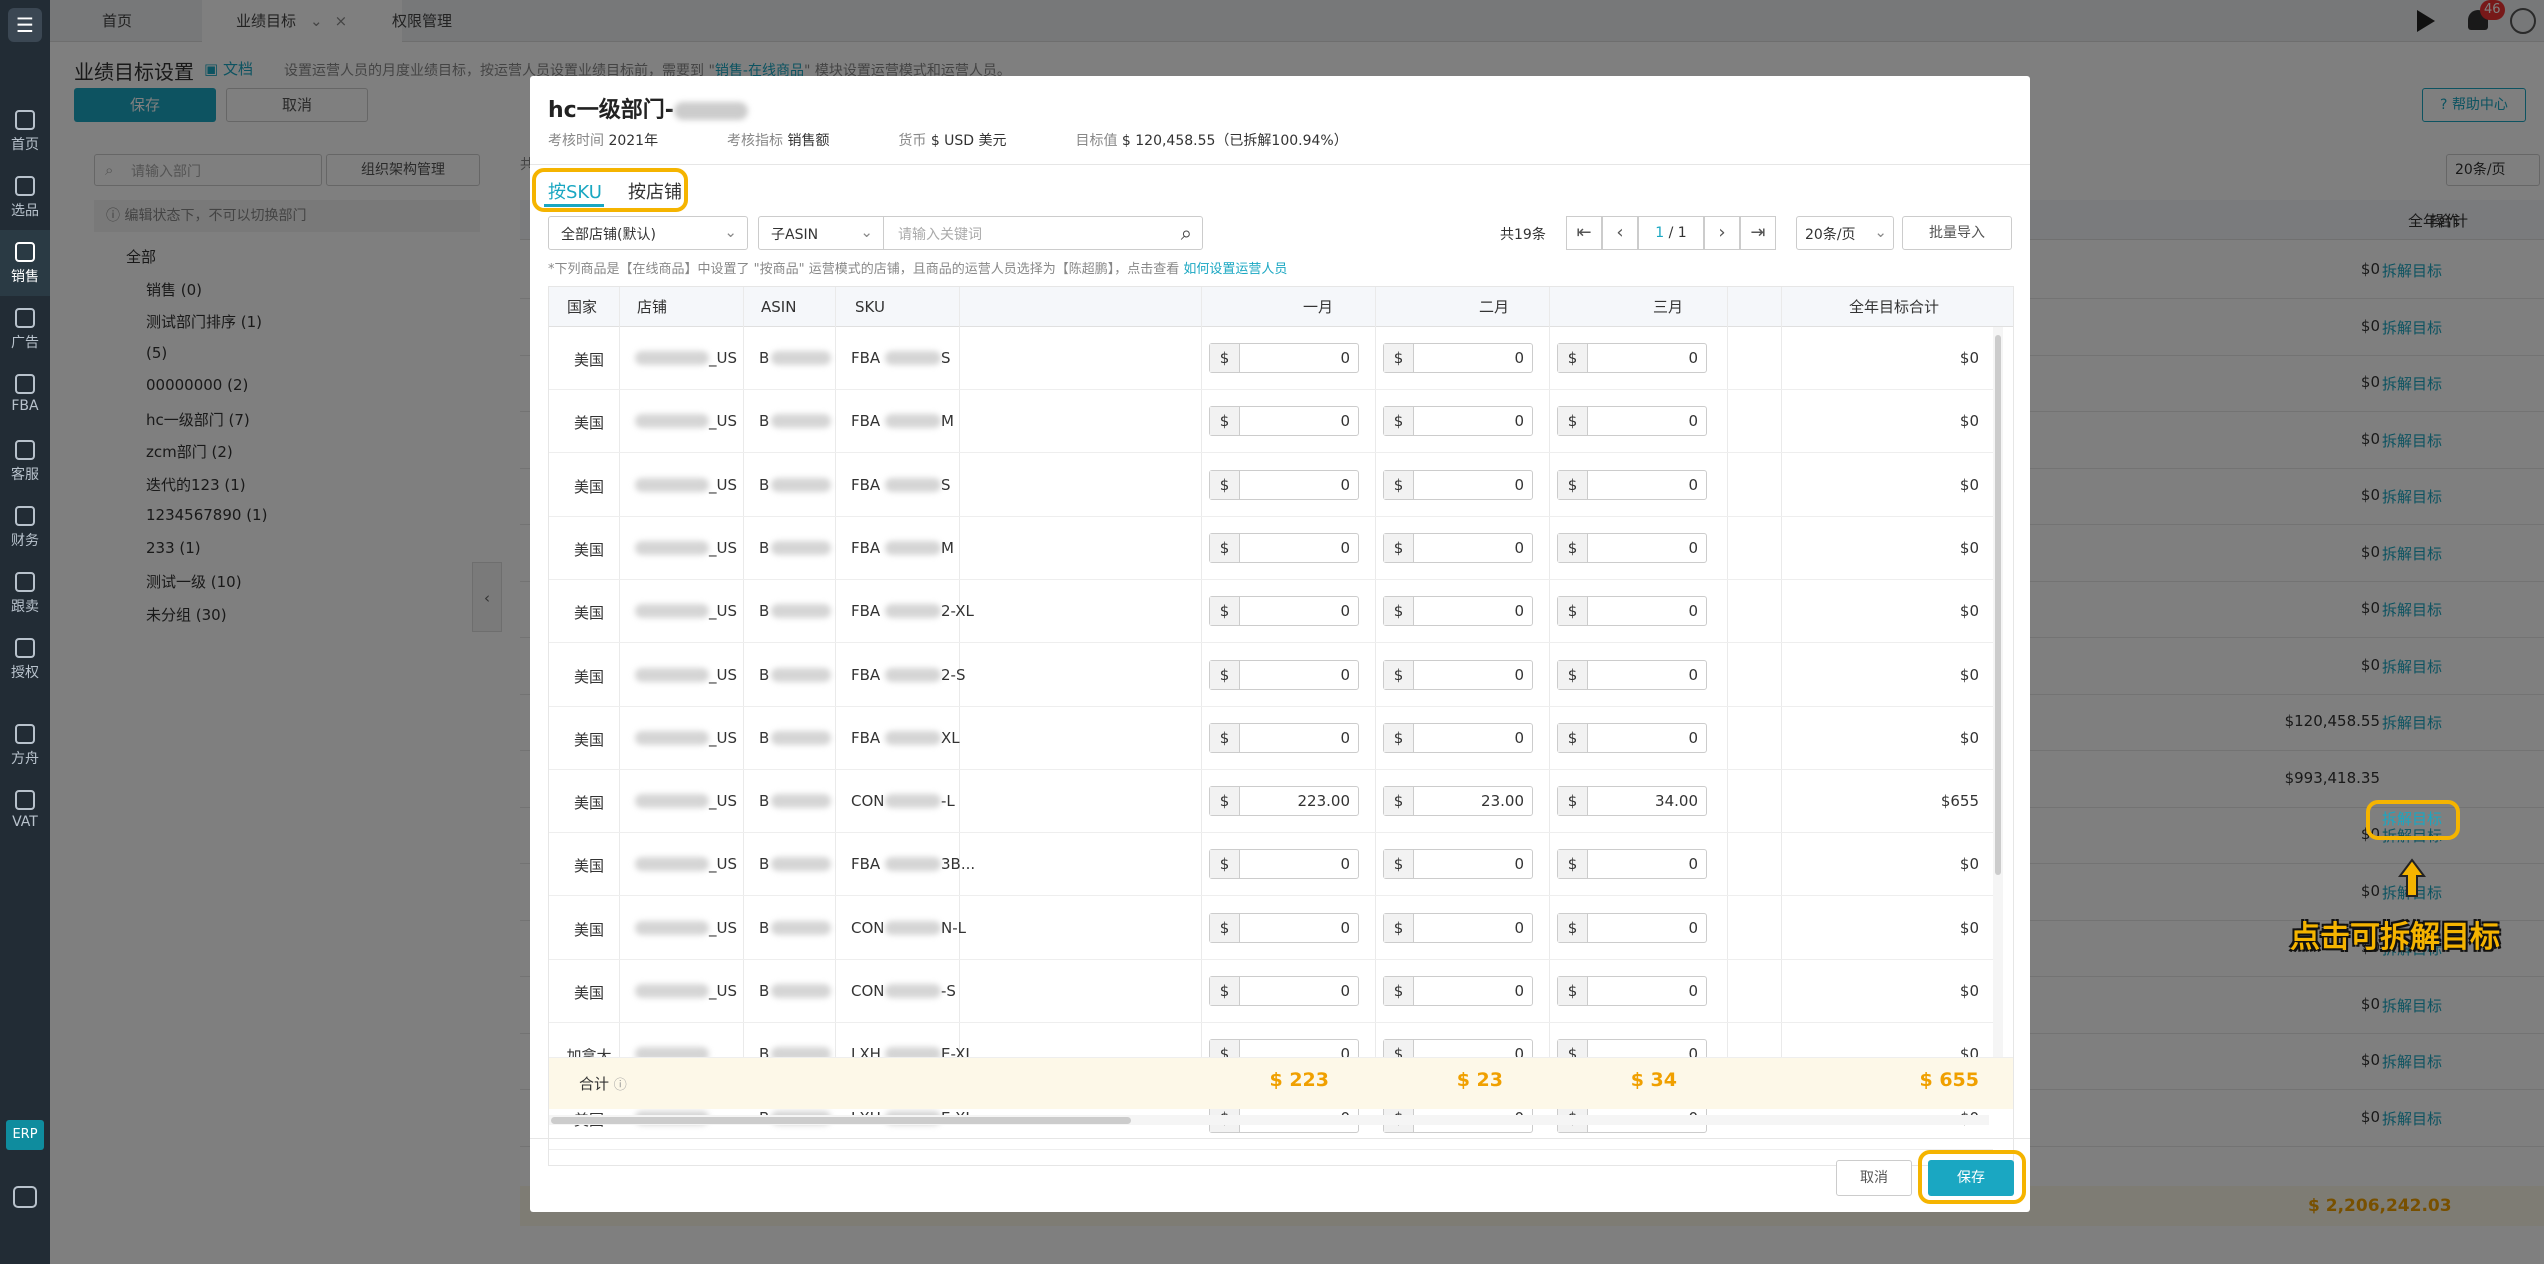 Image resolution: width=2544 pixels, height=1264 pixels. Describe the element at coordinates (575, 191) in the screenshot. I see `tab-by-sku: 按SKU` at that location.